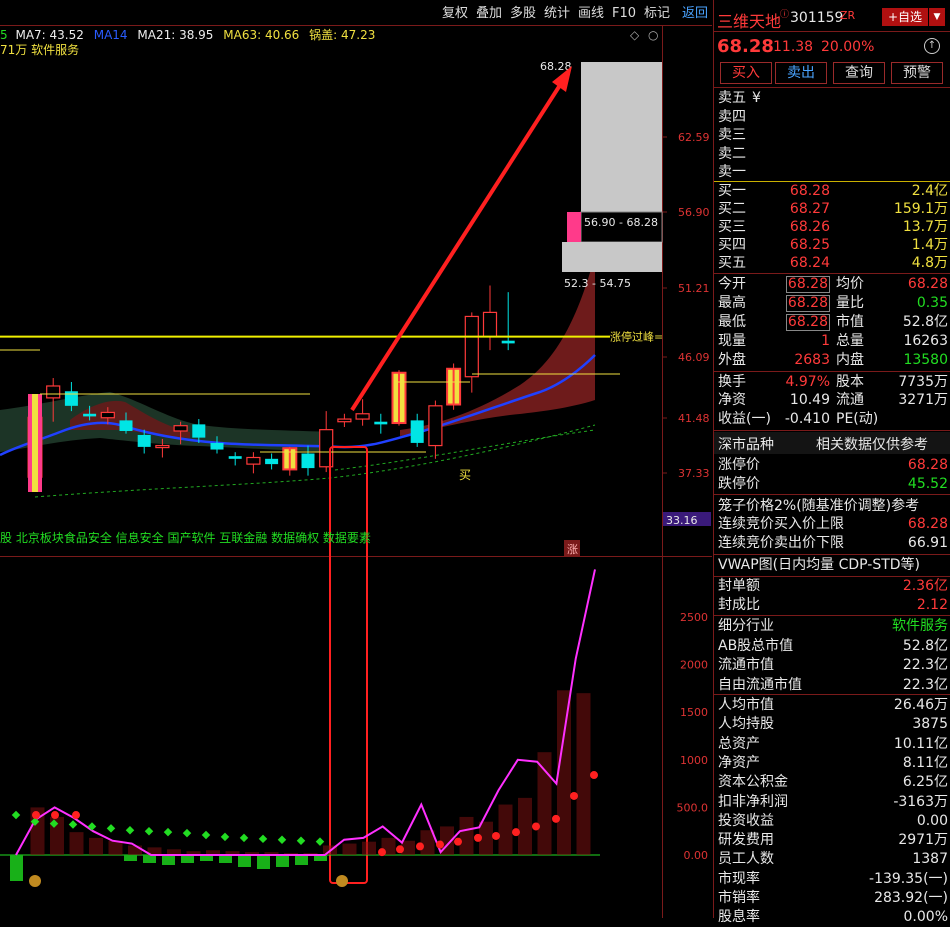 Image resolution: width=950 pixels, height=927 pixels. Describe the element at coordinates (653, 35) in the screenshot. I see `circle-icon: ○` at that location.